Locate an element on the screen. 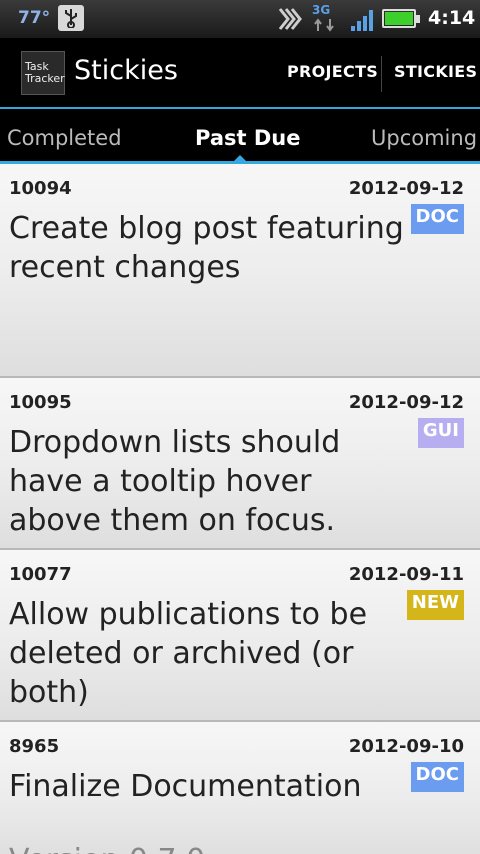 The image size is (480, 854). sticky-date: 2012-09-10 is located at coordinates (406, 746).